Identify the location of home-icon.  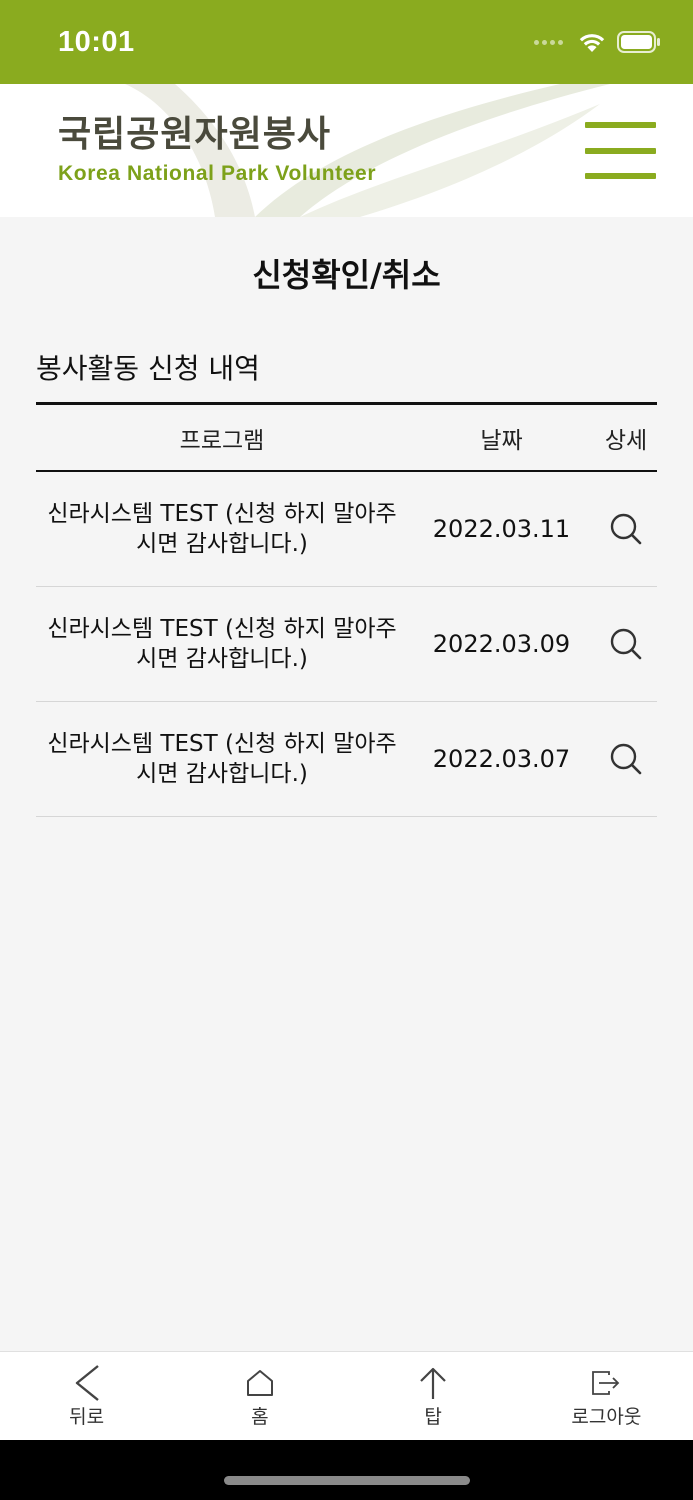
(259, 1383).